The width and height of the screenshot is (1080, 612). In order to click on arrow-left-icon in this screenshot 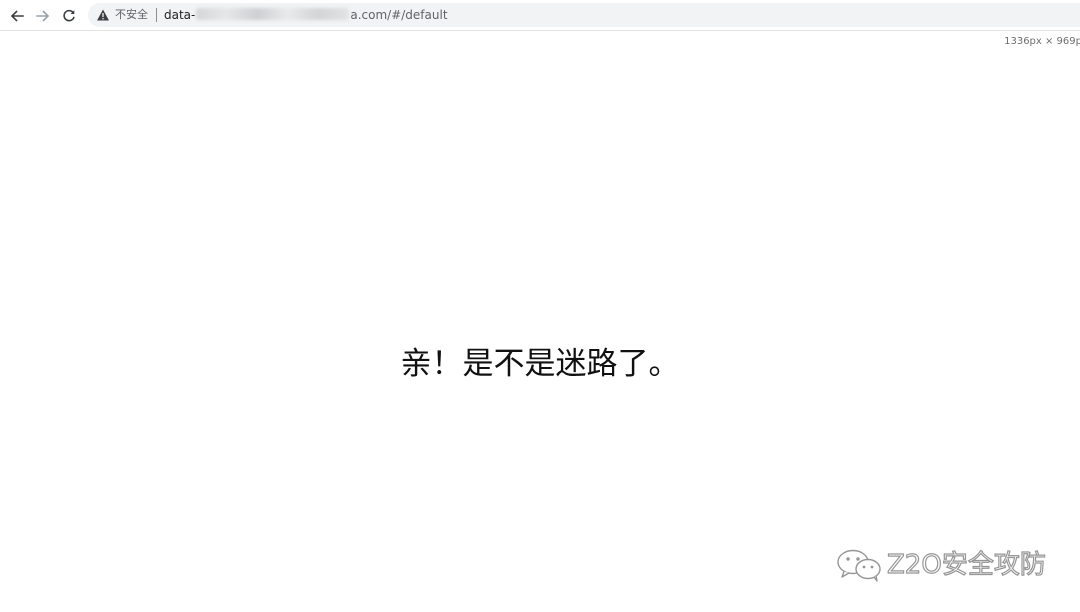, I will do `click(17, 16)`.